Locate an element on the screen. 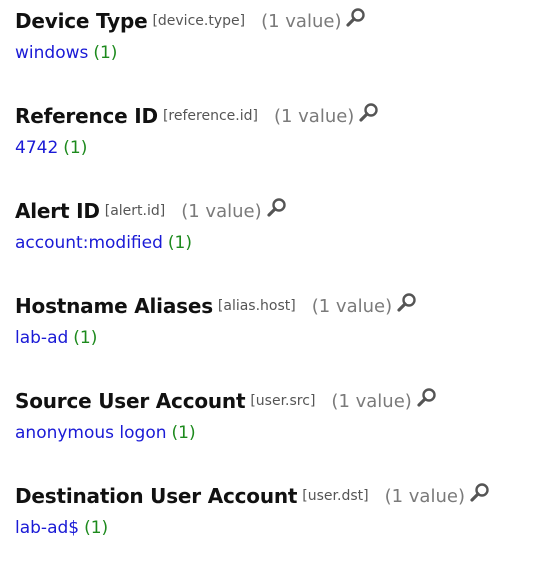  field-key: [alias.host] is located at coordinates (256, 306).